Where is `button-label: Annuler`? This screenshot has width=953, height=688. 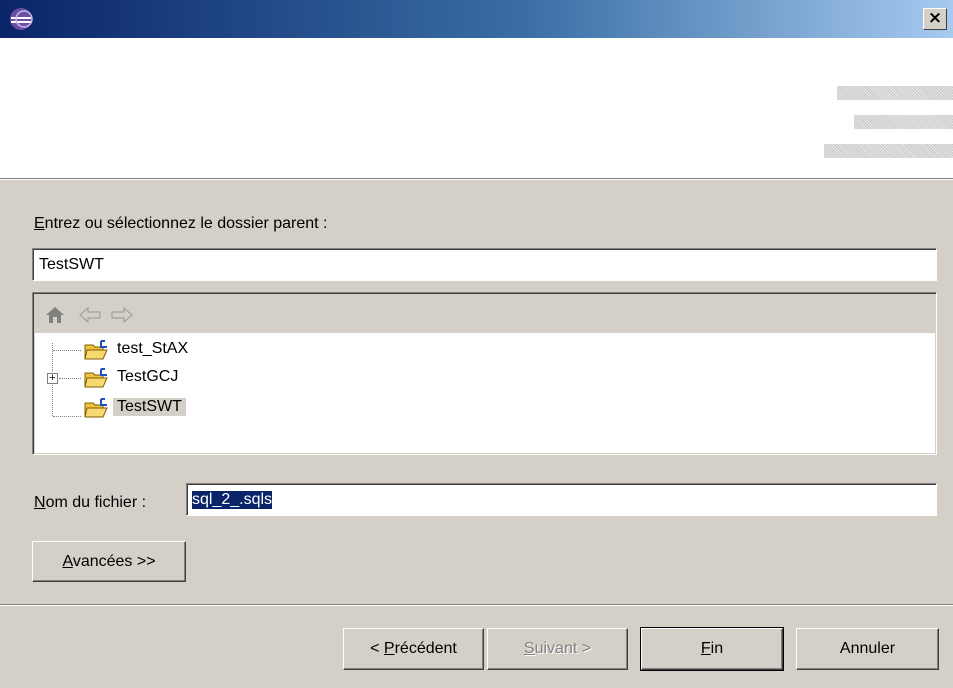 button-label: Annuler is located at coordinates (867, 648).